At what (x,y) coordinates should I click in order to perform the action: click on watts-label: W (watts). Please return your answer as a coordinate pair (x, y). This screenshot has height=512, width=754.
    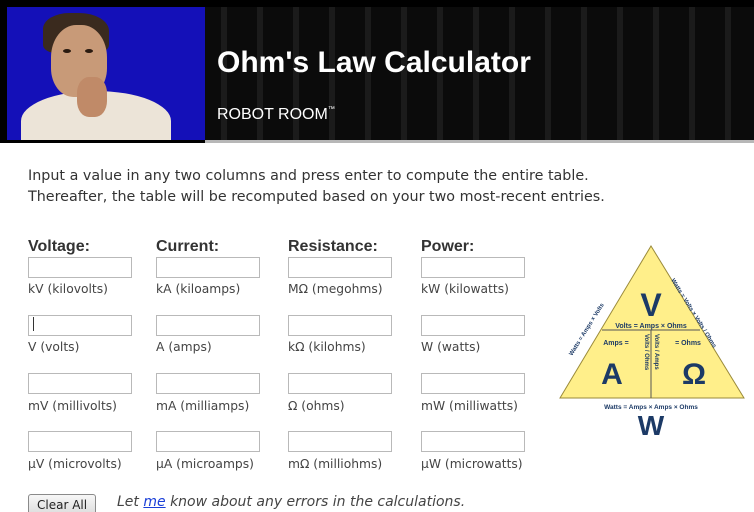
    Looking at the image, I should click on (451, 347).